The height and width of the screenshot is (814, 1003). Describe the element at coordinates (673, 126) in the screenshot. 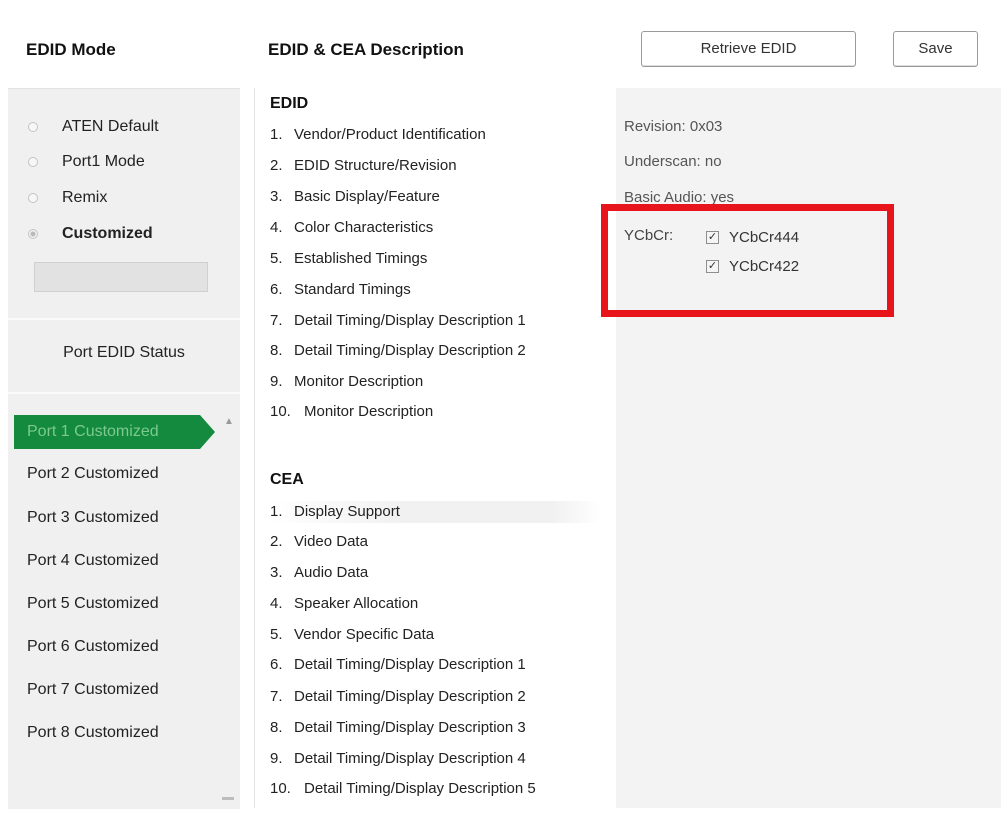

I see `revision-value: Revision: 0x03` at that location.